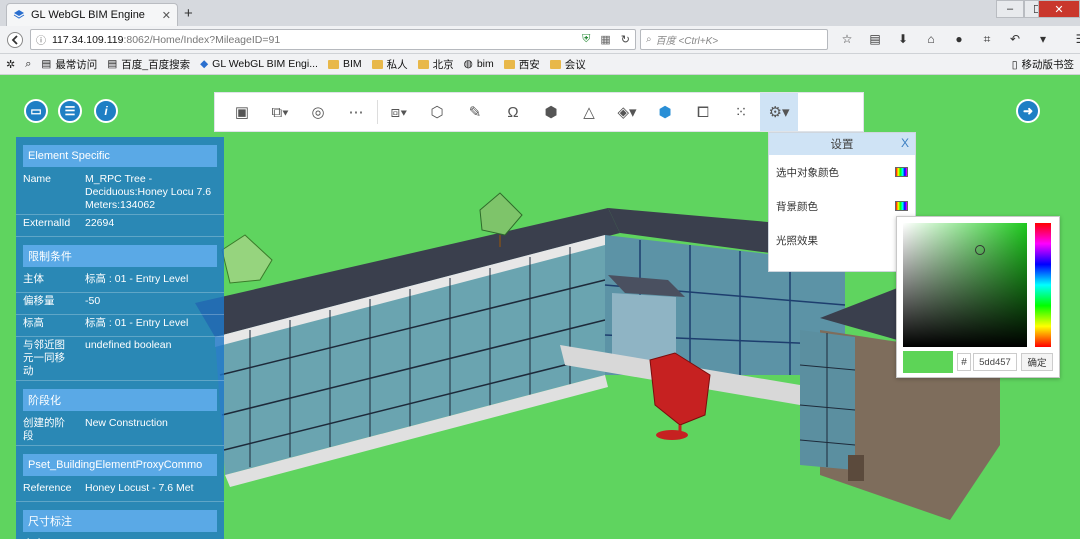  What do you see at coordinates (987, 39) in the screenshot?
I see `crop-icon: ⌗` at bounding box center [987, 39].